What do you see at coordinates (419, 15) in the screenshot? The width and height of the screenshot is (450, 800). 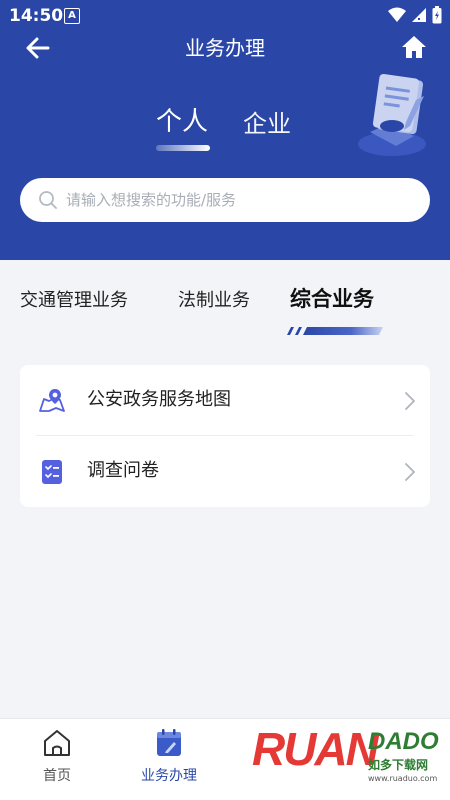 I see `signal-icon` at bounding box center [419, 15].